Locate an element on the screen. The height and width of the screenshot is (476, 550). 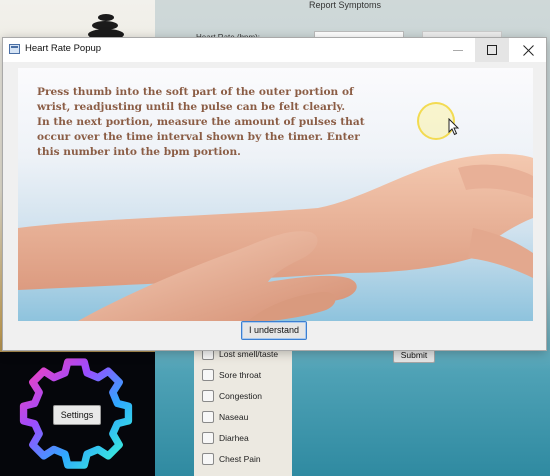
symptom-sore-throat: Sore throat is located at coordinates (231, 375).